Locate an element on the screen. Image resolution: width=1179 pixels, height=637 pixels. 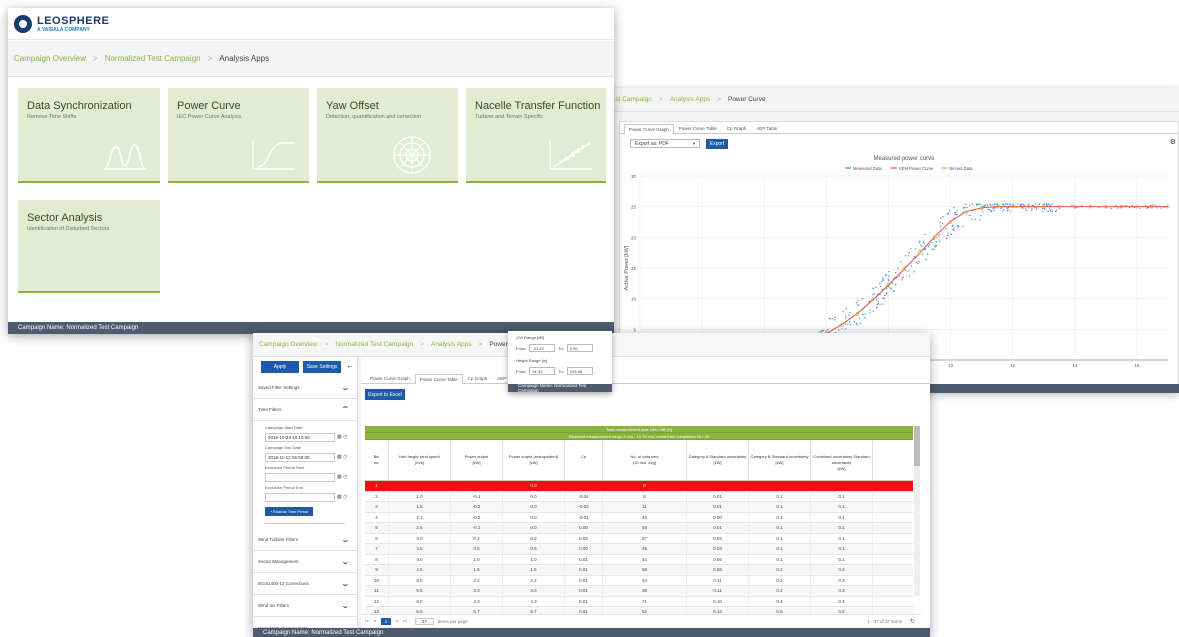
campaign-start-field: 2018-10-23 10:10:00 is located at coordinates (300, 437).